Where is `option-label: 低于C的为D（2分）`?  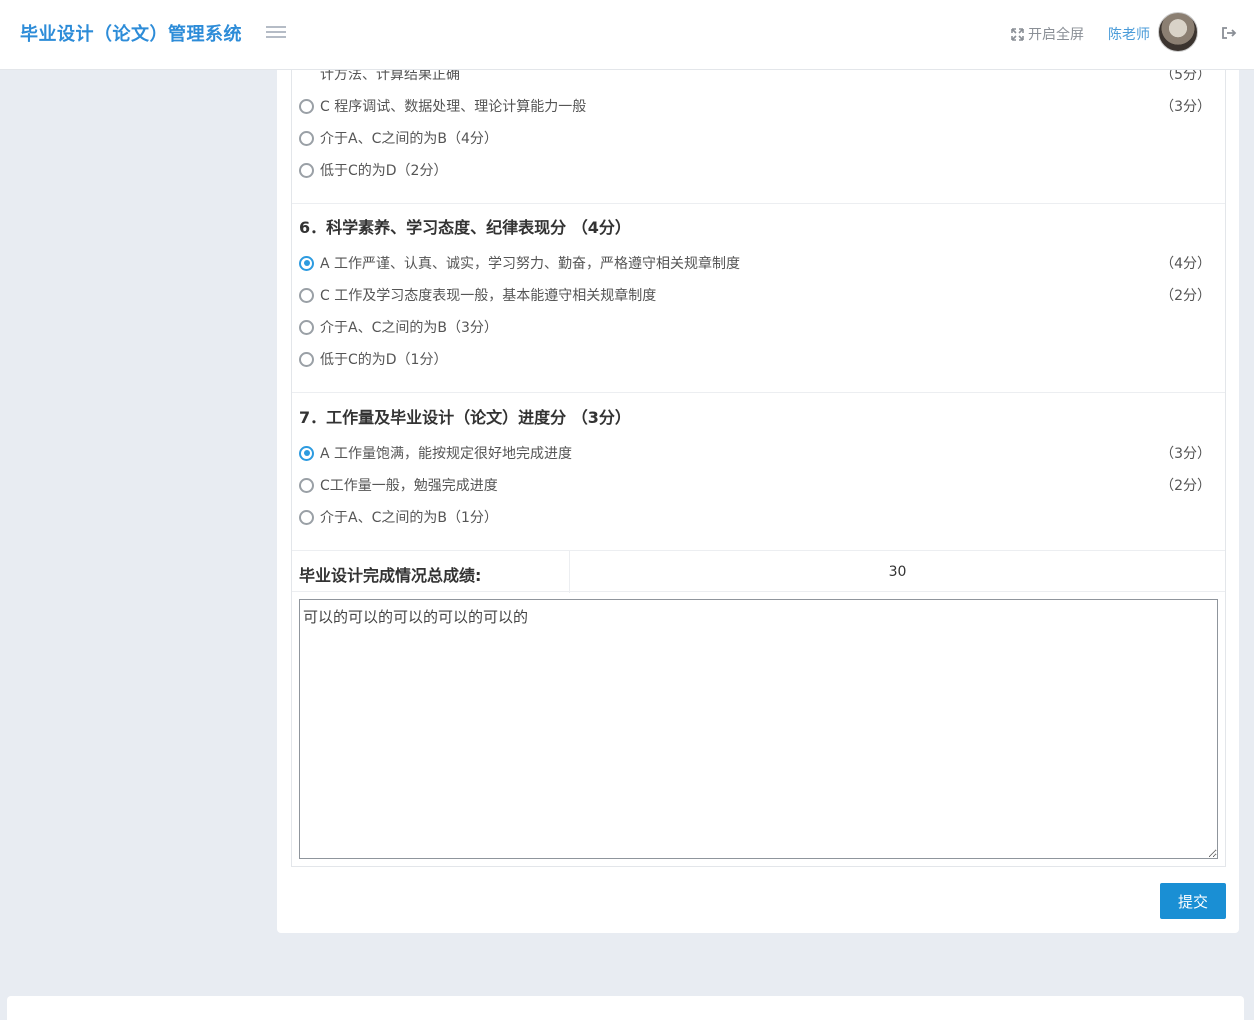
option-label: 低于C的为D（2分） is located at coordinates (384, 171).